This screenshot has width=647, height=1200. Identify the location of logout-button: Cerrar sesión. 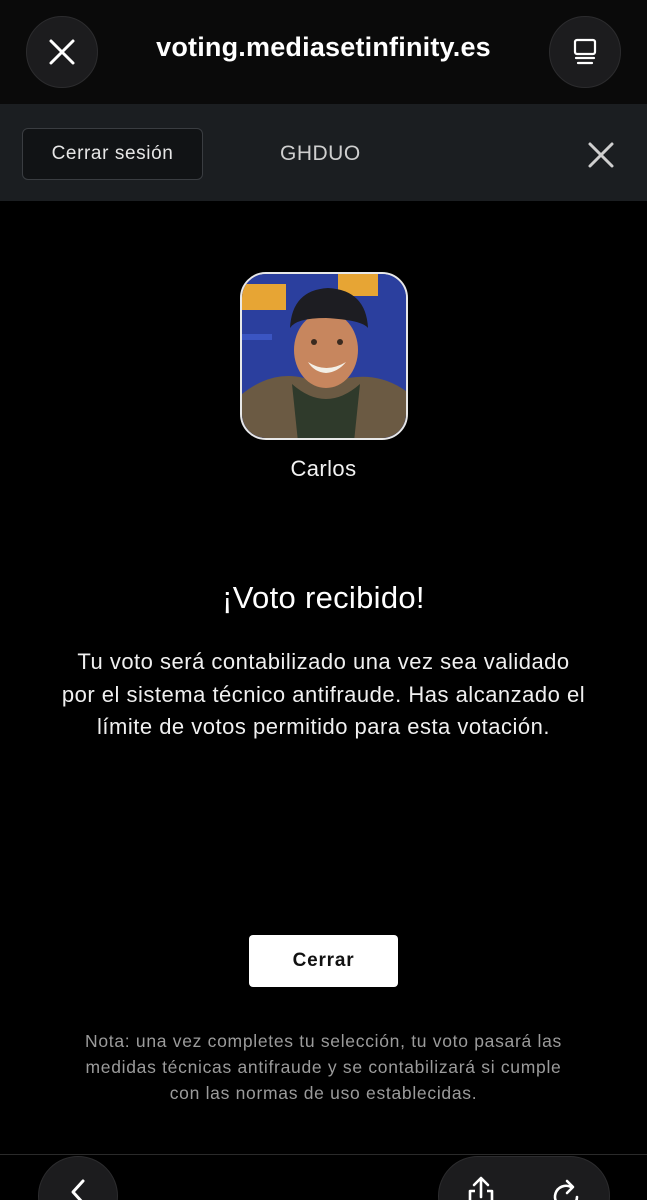
(112, 154).